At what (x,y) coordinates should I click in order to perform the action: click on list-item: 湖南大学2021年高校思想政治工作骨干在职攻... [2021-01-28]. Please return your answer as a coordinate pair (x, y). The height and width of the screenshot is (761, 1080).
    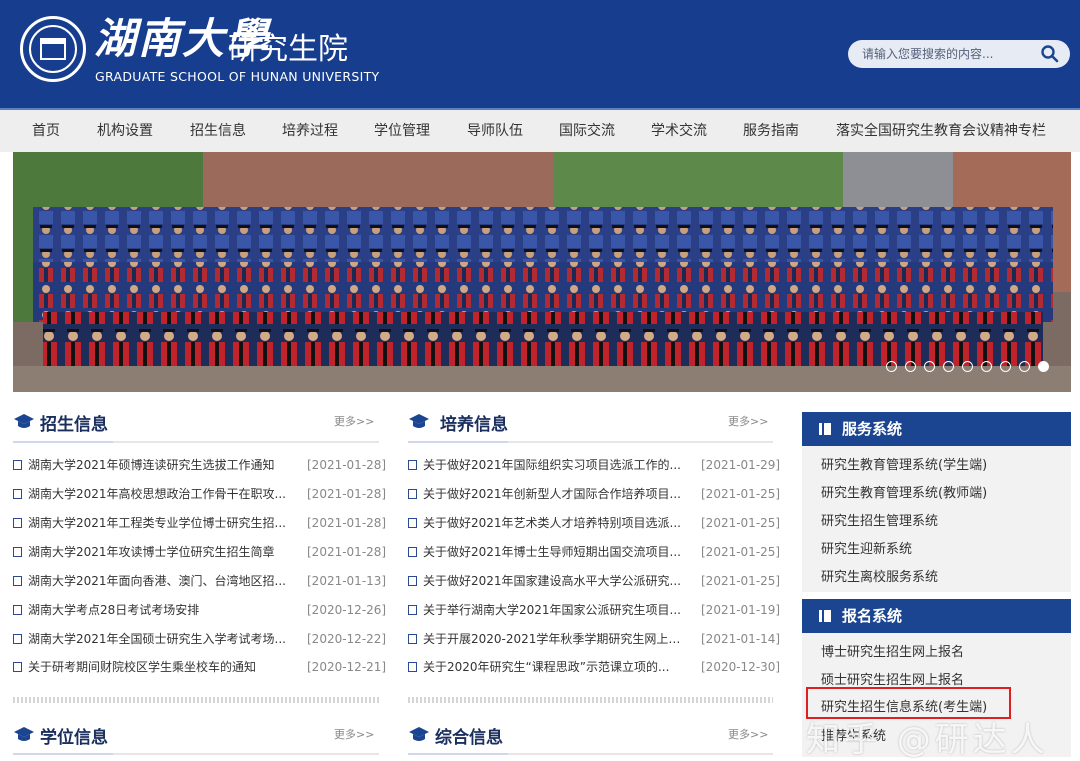
    Looking at the image, I should click on (199, 494).